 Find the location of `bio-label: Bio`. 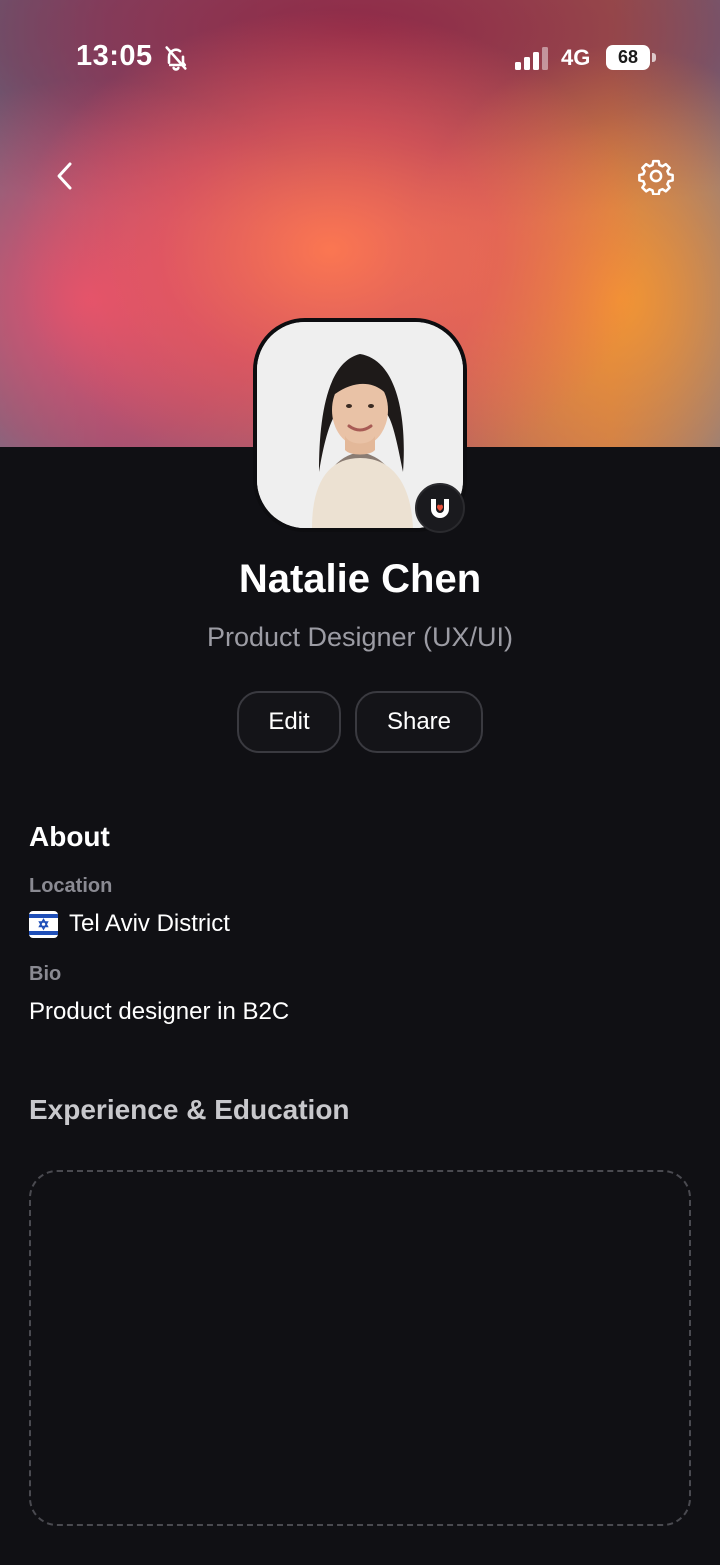

bio-label: Bio is located at coordinates (45, 974).